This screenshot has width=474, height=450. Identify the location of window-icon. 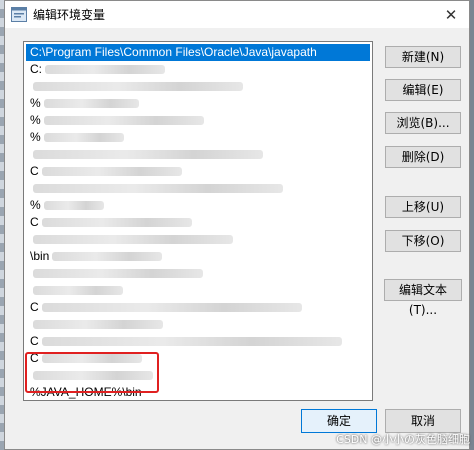
(19, 14).